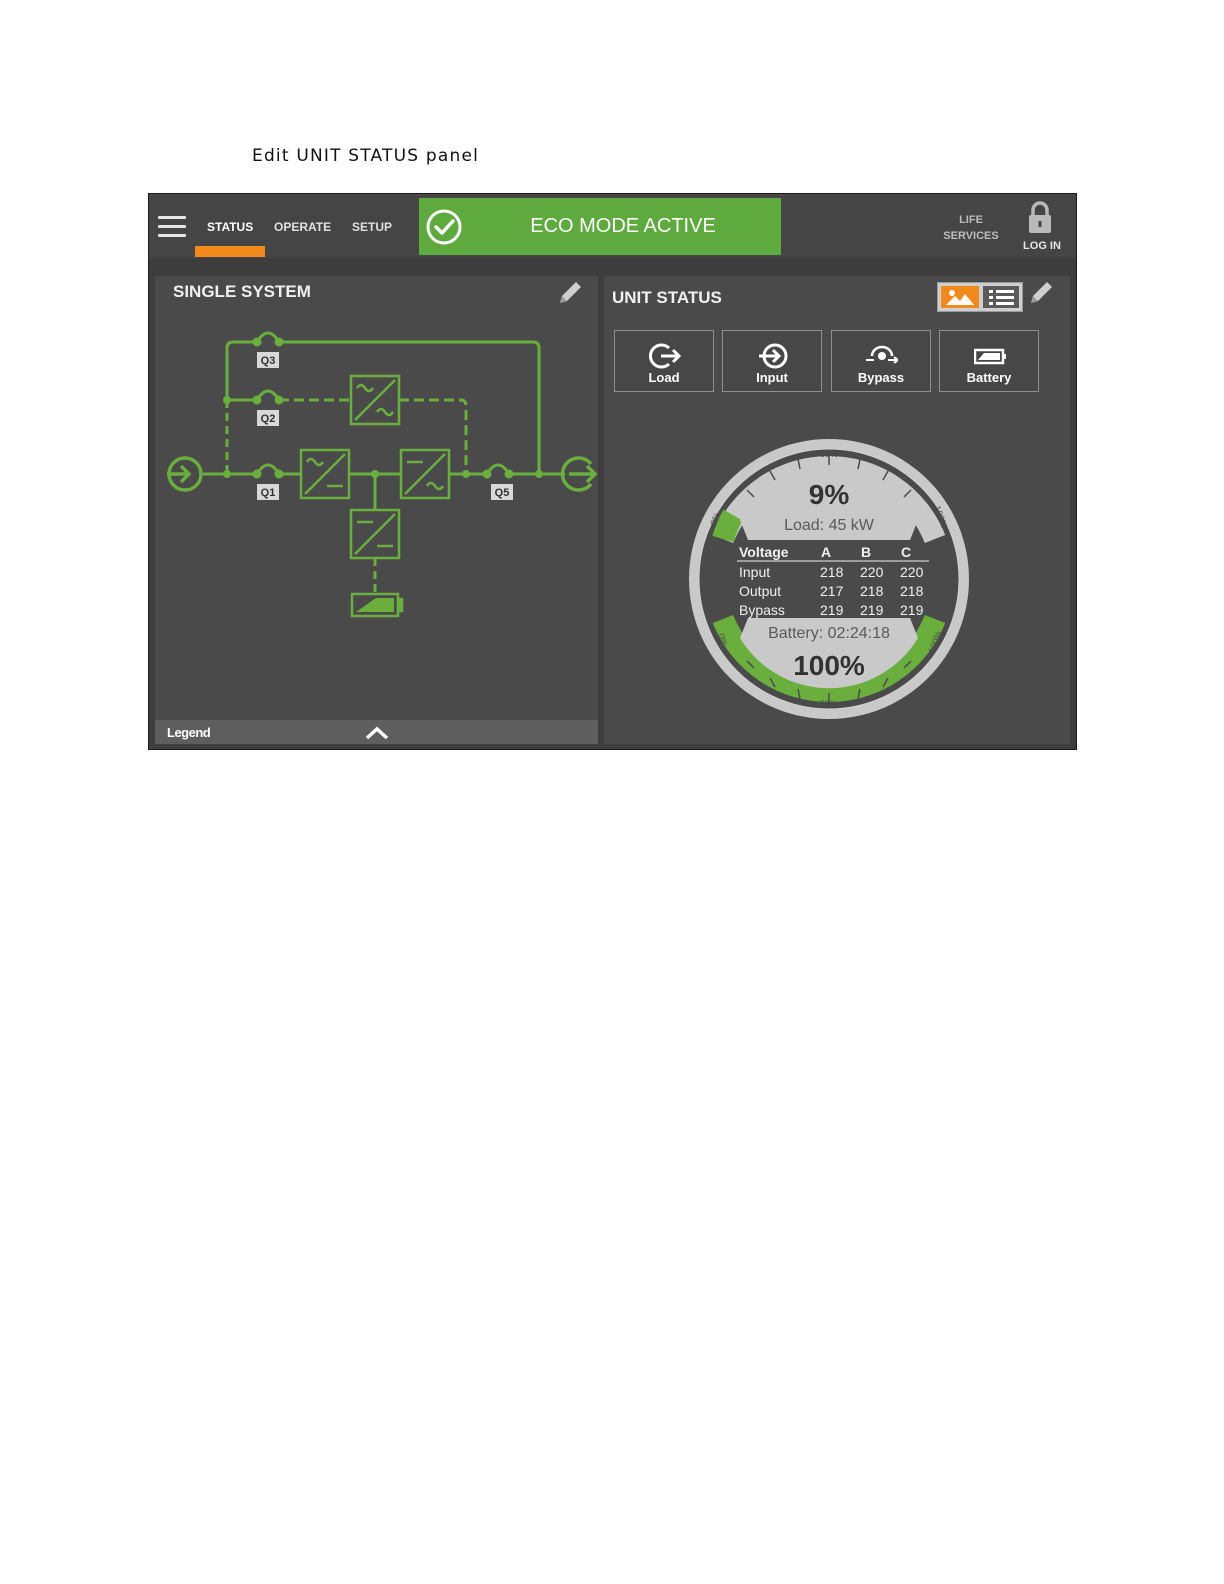 Image resolution: width=1224 pixels, height=1584 pixels. What do you see at coordinates (872, 610) in the screenshot?
I see `bypass-b: 219` at bounding box center [872, 610].